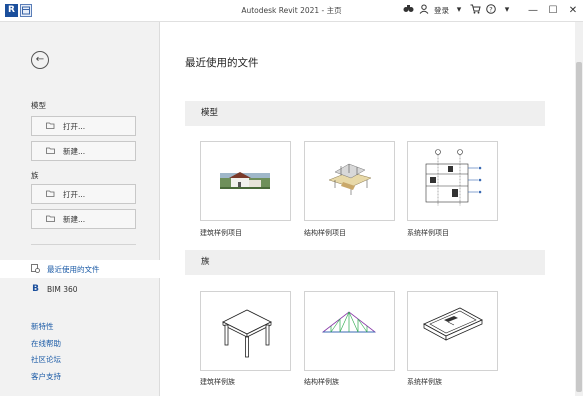 The width and height of the screenshot is (583, 396). I want to click on models-section-header: 模型, so click(365, 113).